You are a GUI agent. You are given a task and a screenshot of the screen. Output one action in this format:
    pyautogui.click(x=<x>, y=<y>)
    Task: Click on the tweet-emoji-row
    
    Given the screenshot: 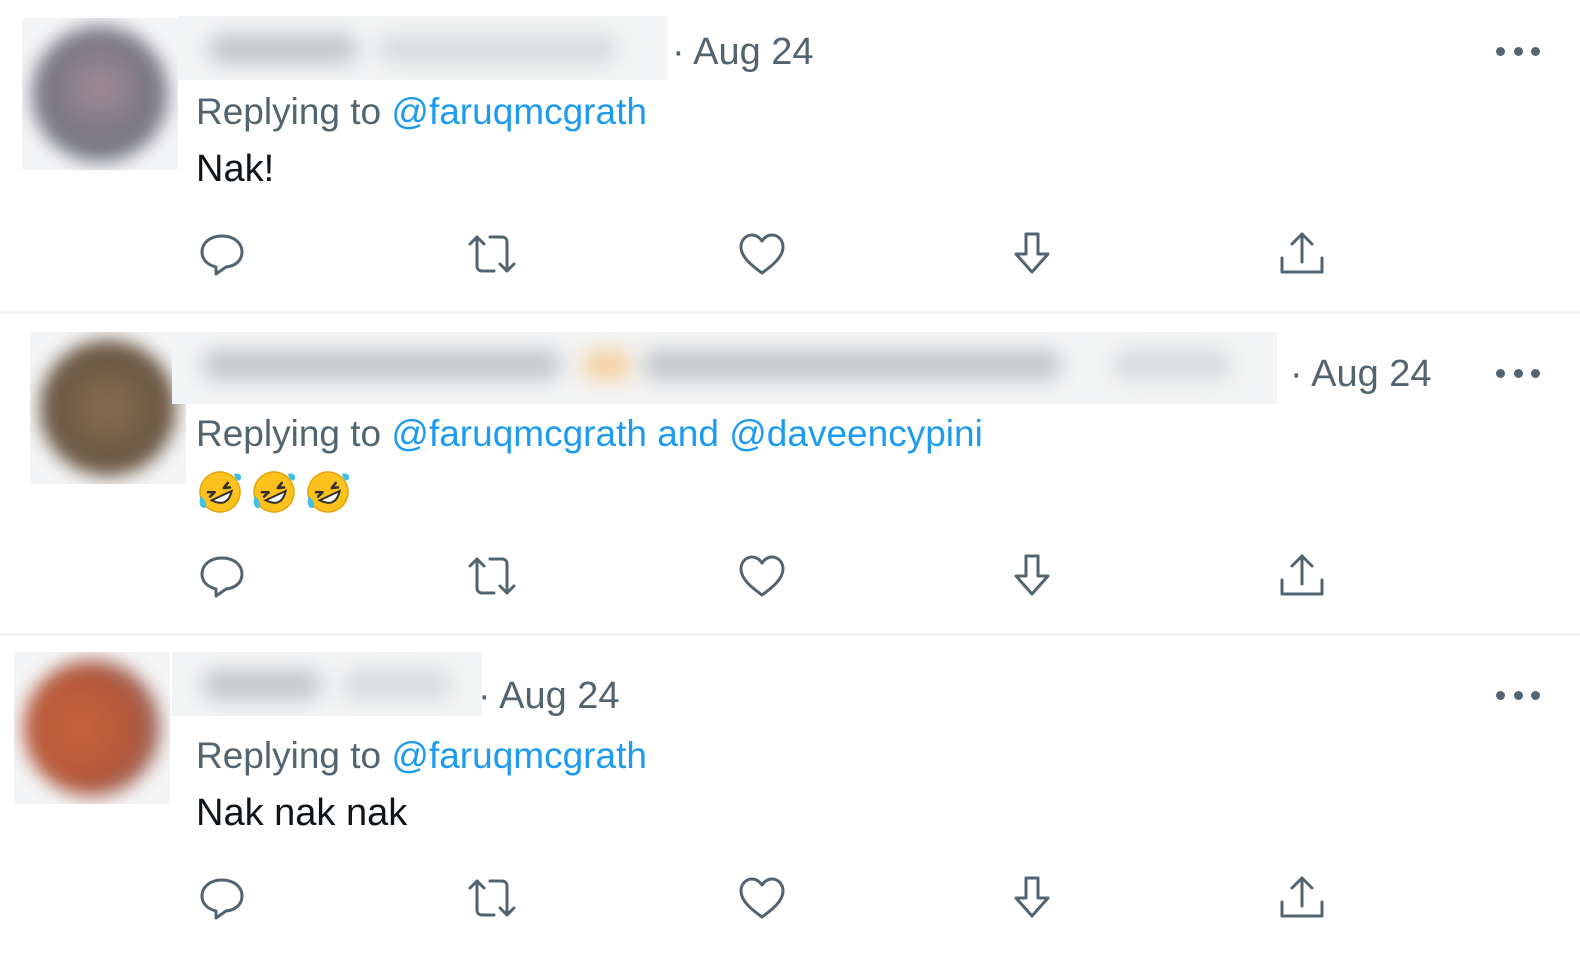 What is the action you would take?
    pyautogui.click(x=274, y=492)
    